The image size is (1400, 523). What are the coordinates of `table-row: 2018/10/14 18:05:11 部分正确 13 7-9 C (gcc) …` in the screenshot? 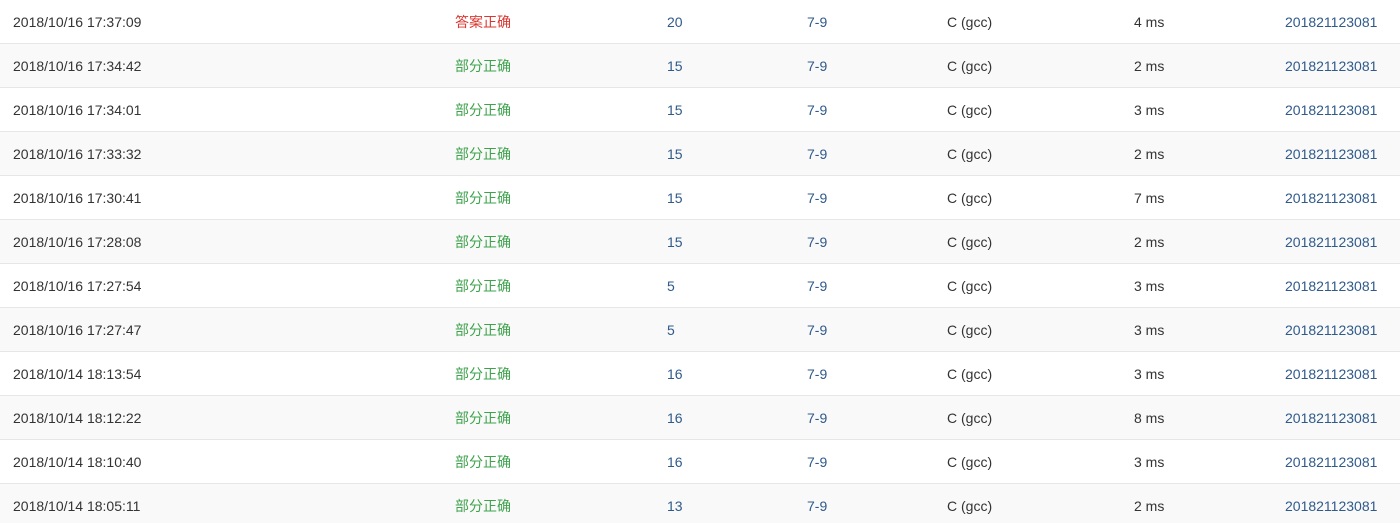 It's located at (700, 503).